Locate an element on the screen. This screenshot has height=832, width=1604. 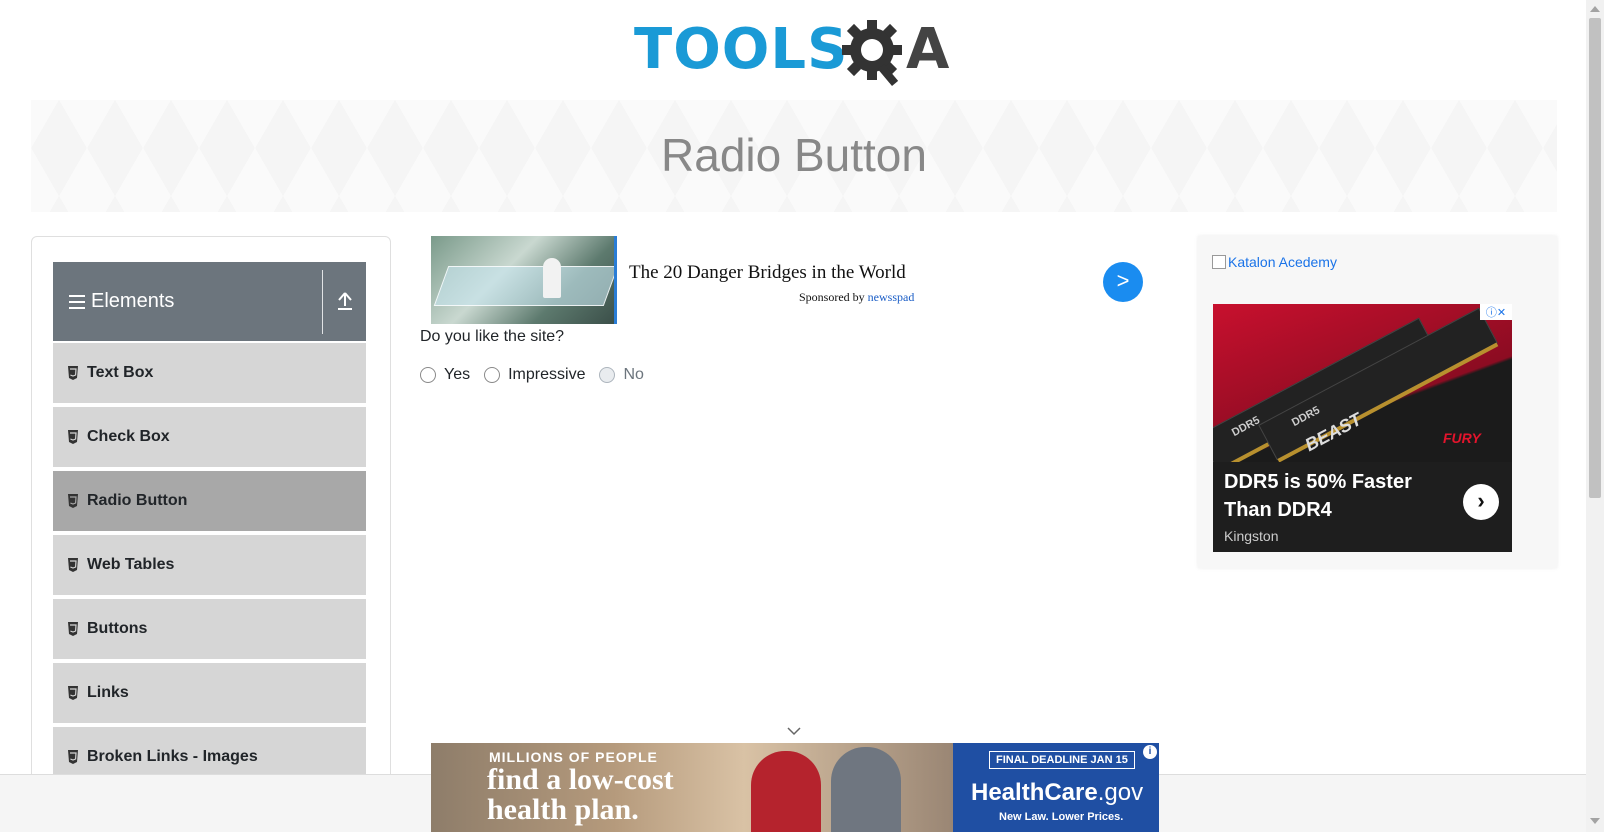
page-banner: Radio Button is located at coordinates (794, 156).